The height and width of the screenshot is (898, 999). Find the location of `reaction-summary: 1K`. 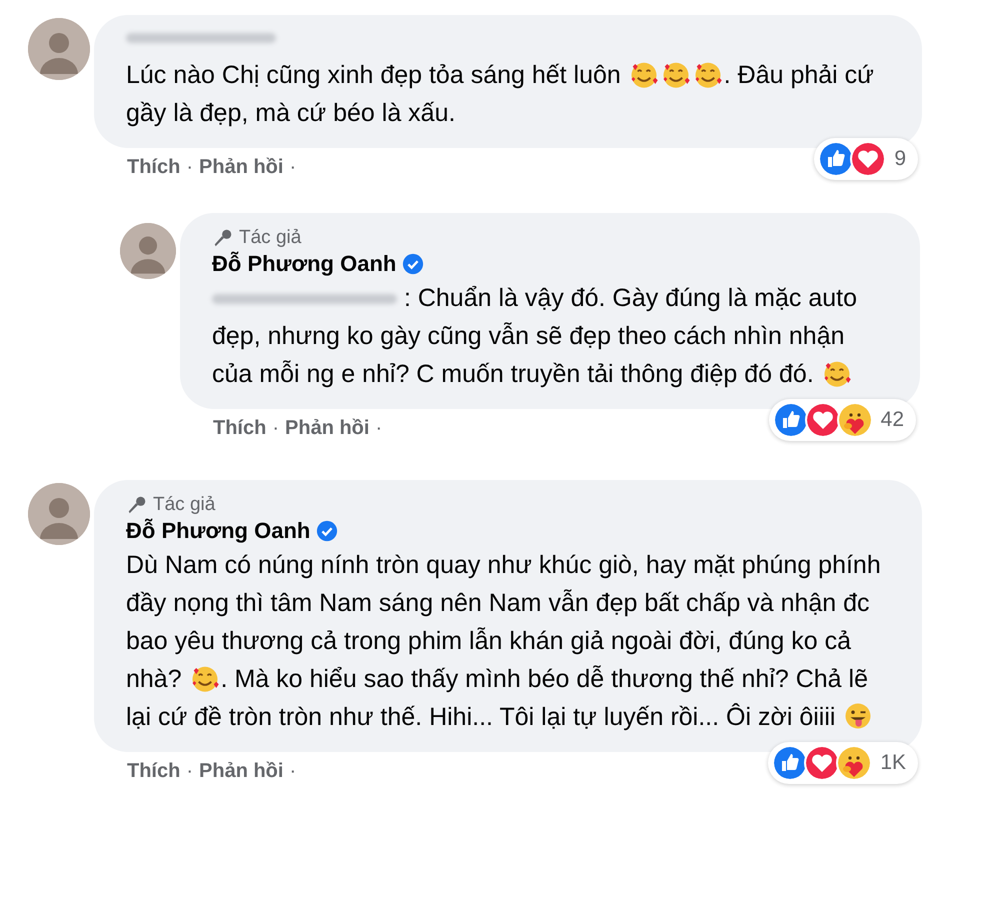

reaction-summary: 1K is located at coordinates (843, 763).